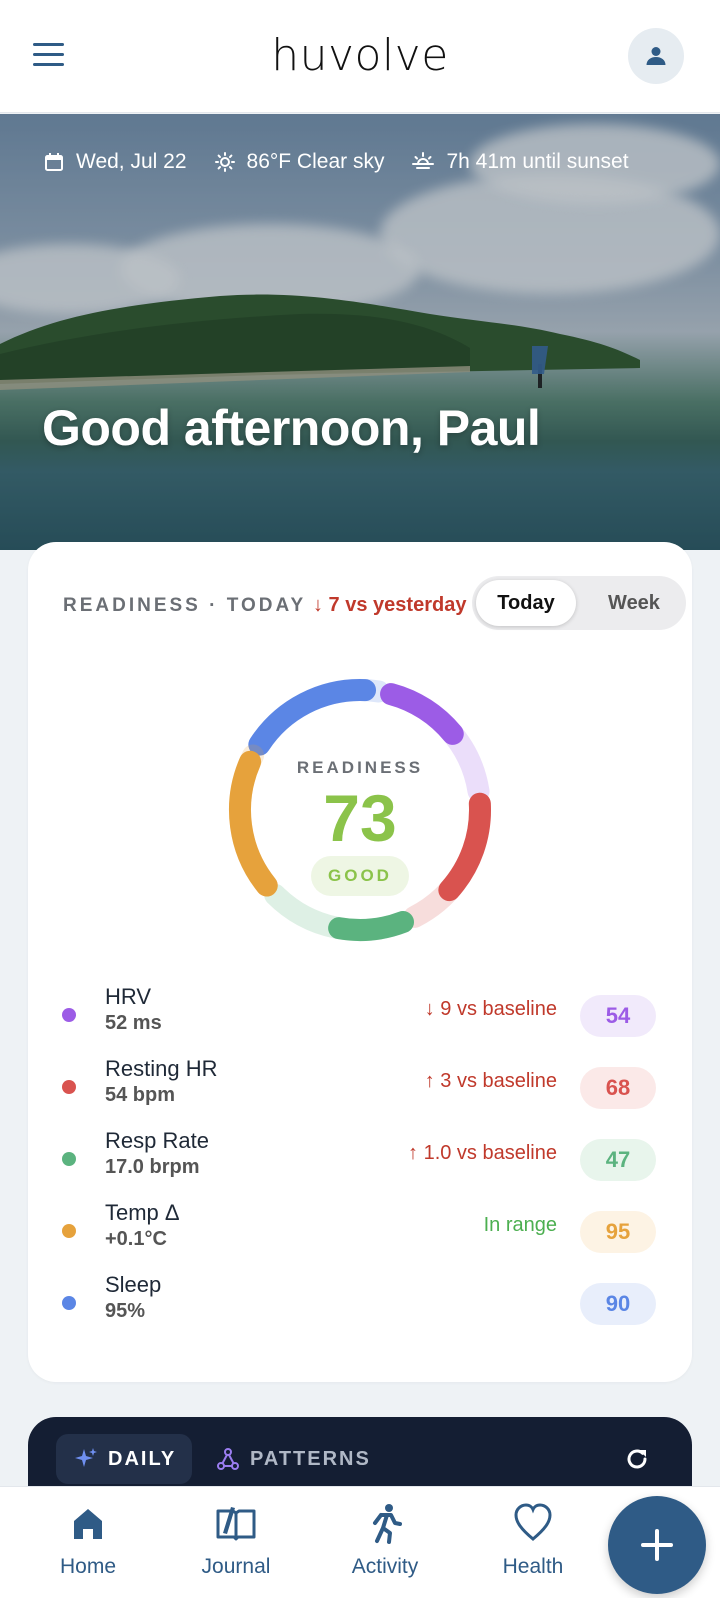 Image resolution: width=720 pixels, height=1598 pixels. Describe the element at coordinates (387, 1524) in the screenshot. I see `running-icon` at that location.